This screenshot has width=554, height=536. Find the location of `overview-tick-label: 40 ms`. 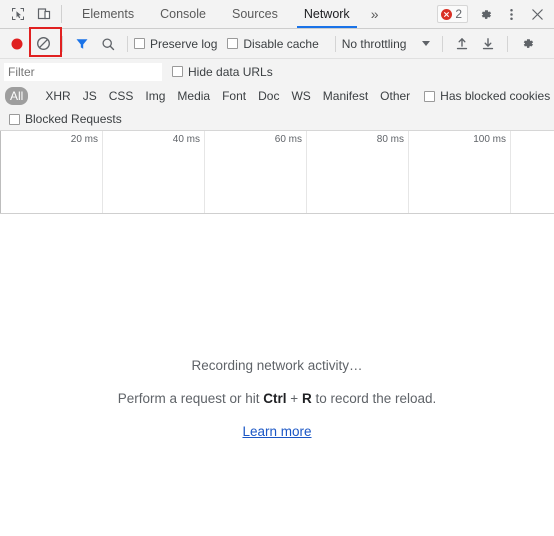

overview-tick-label: 40 ms is located at coordinates (186, 139).